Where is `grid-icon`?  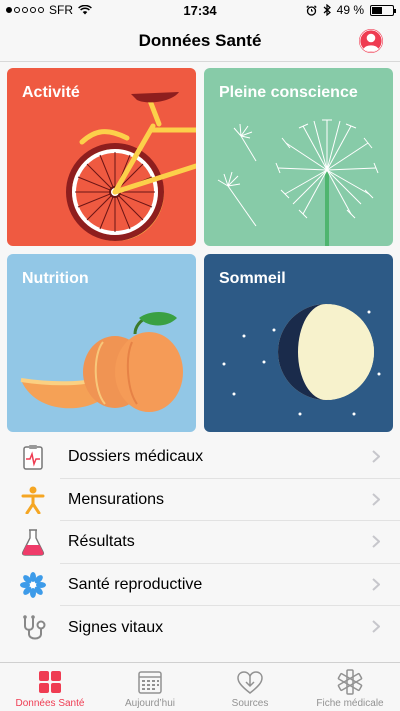 grid-icon is located at coordinates (50, 682).